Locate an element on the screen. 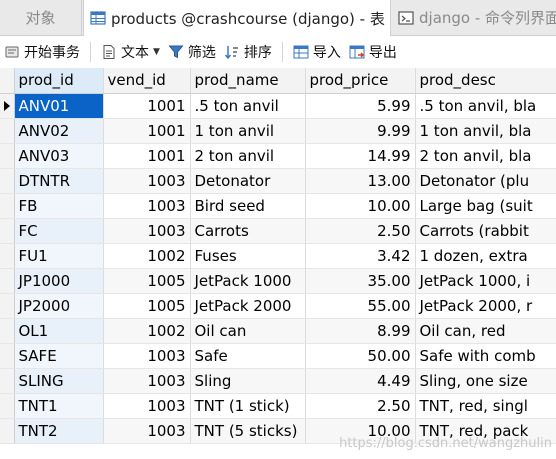  cell-prod-price: 10.00 is located at coordinates (360, 206).